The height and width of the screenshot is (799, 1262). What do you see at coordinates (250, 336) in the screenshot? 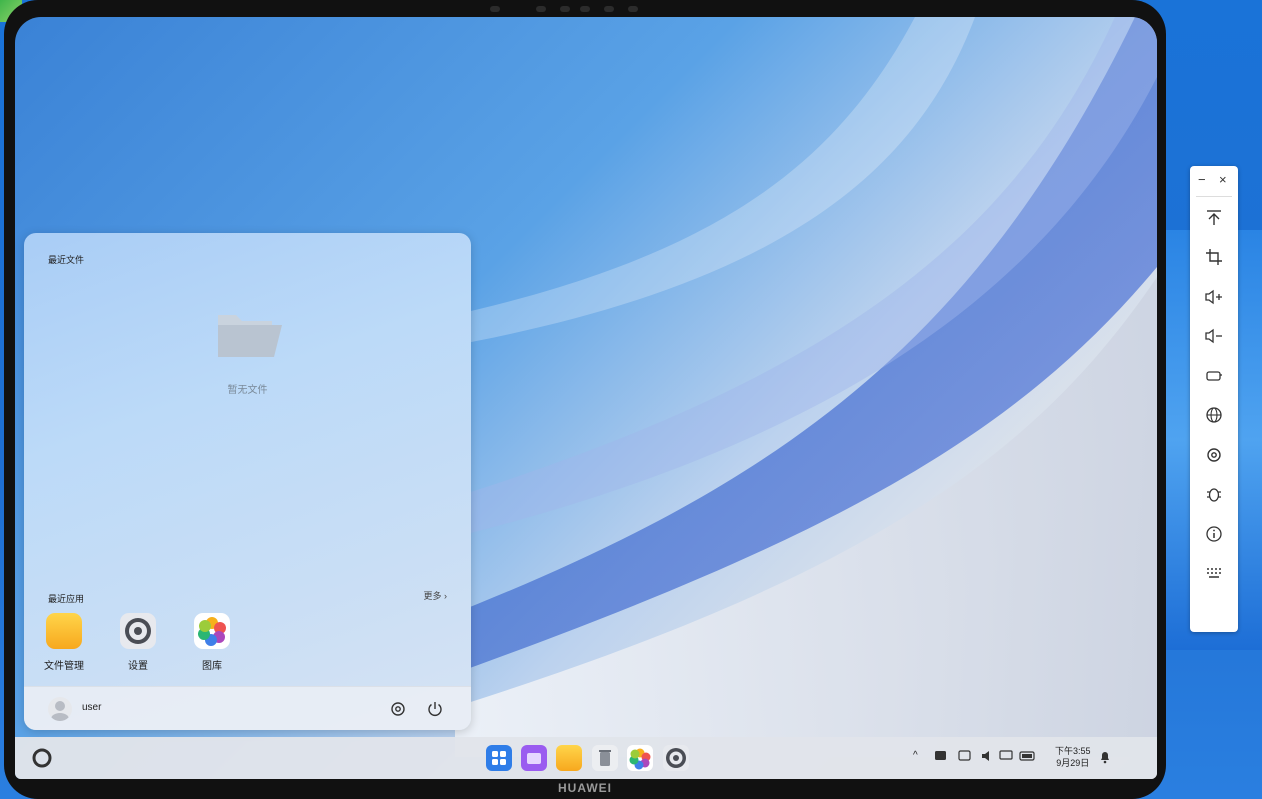
I see `empty-folder-icon` at bounding box center [250, 336].